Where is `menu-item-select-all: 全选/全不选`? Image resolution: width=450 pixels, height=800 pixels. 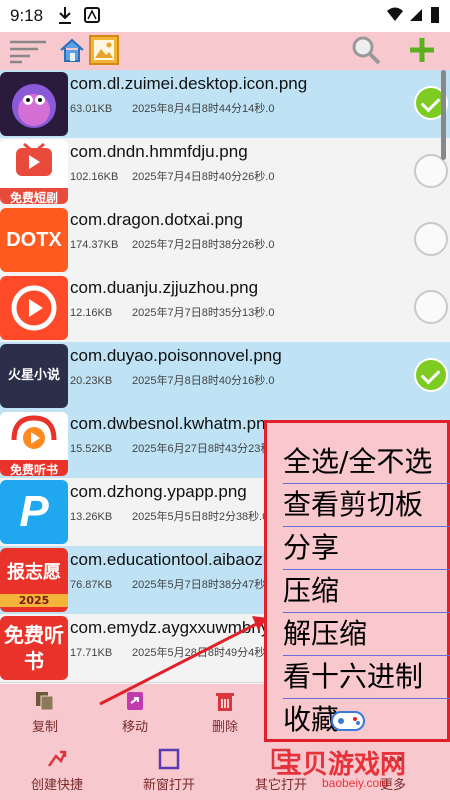
menu-item-select-all: 全选/全不选 is located at coordinates (366, 462).